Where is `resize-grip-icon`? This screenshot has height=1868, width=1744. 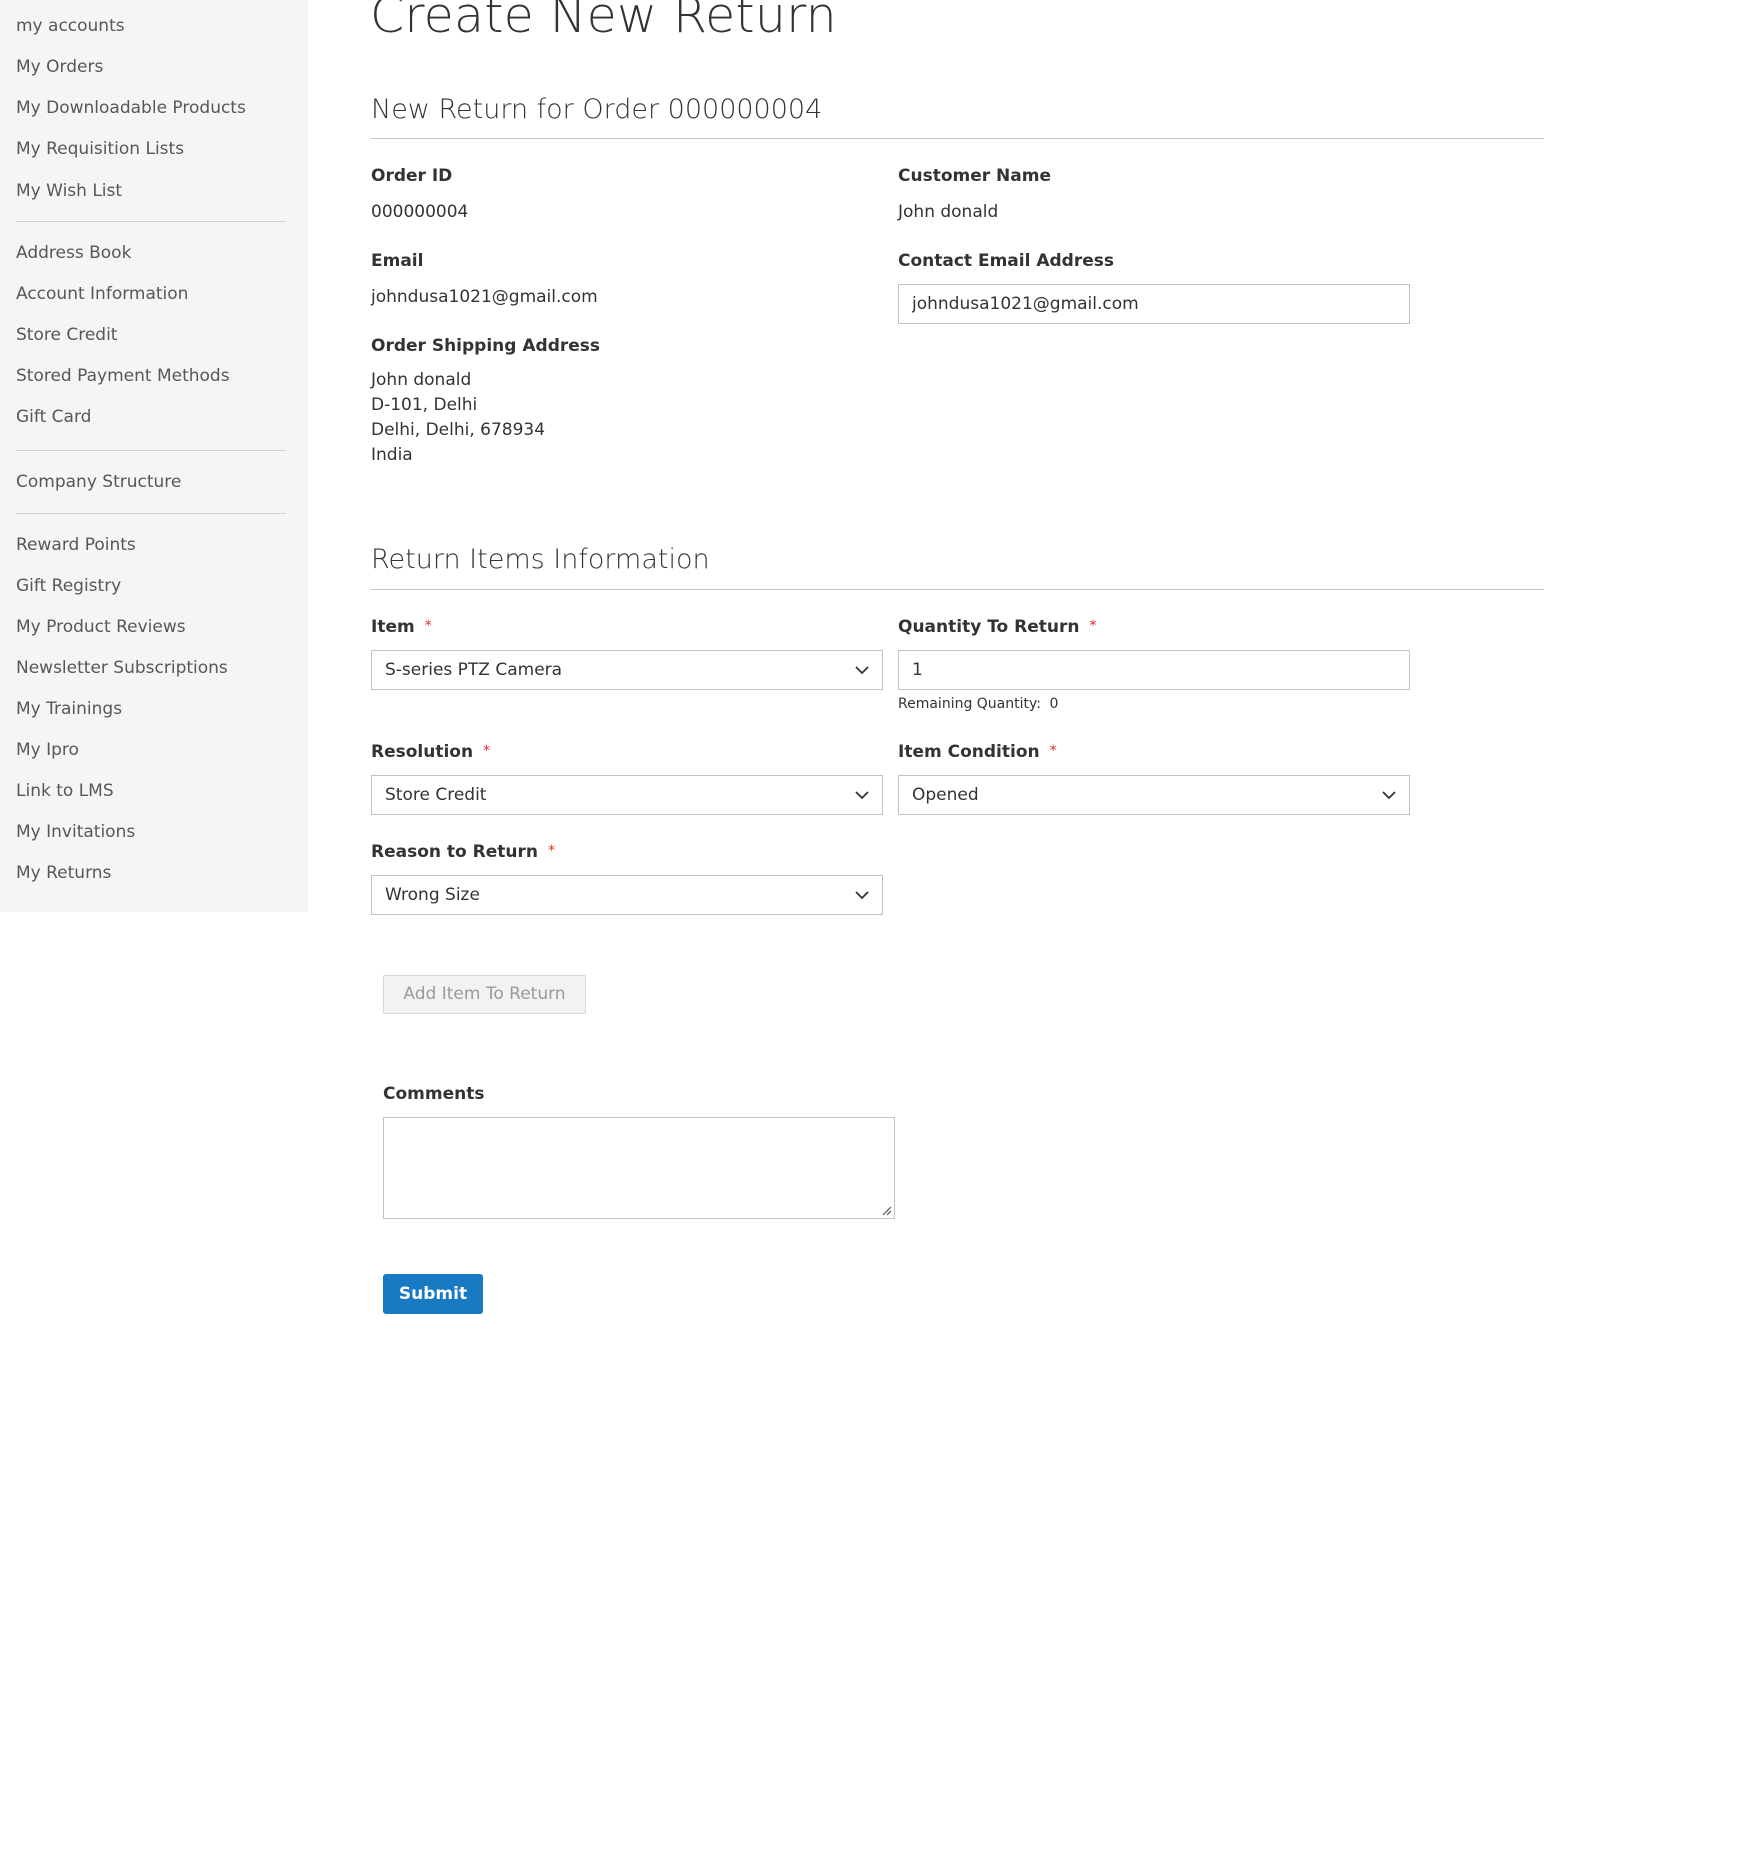
resize-grip-icon is located at coordinates (887, 1211).